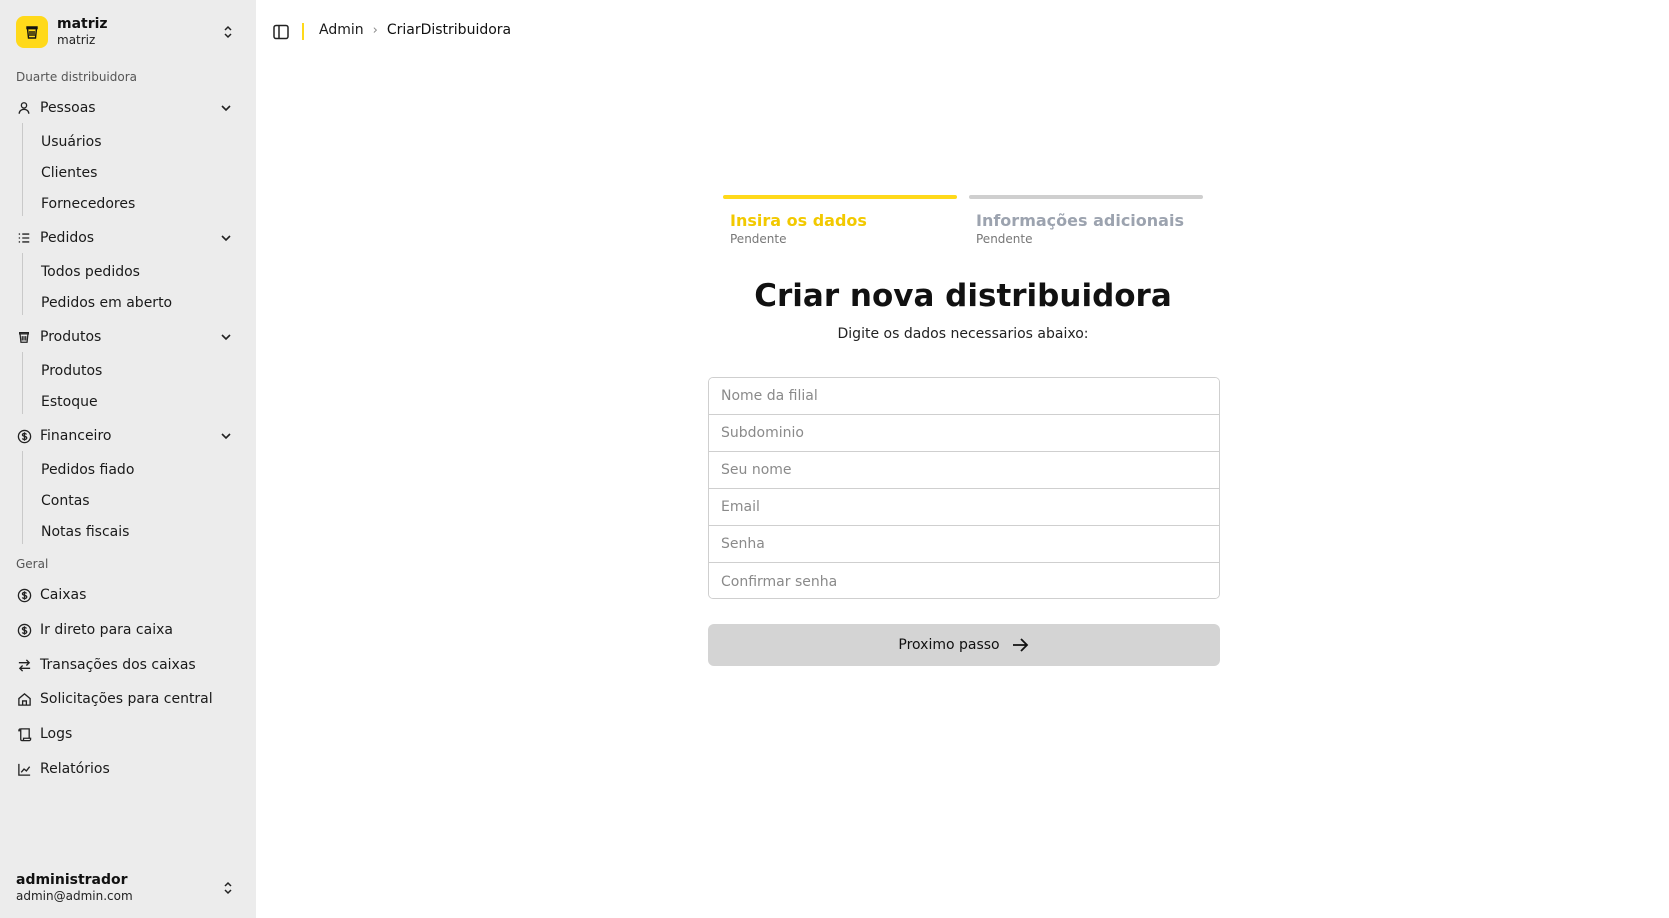 The width and height of the screenshot is (1669, 918). What do you see at coordinates (24, 108) in the screenshot?
I see `user-icon` at bounding box center [24, 108].